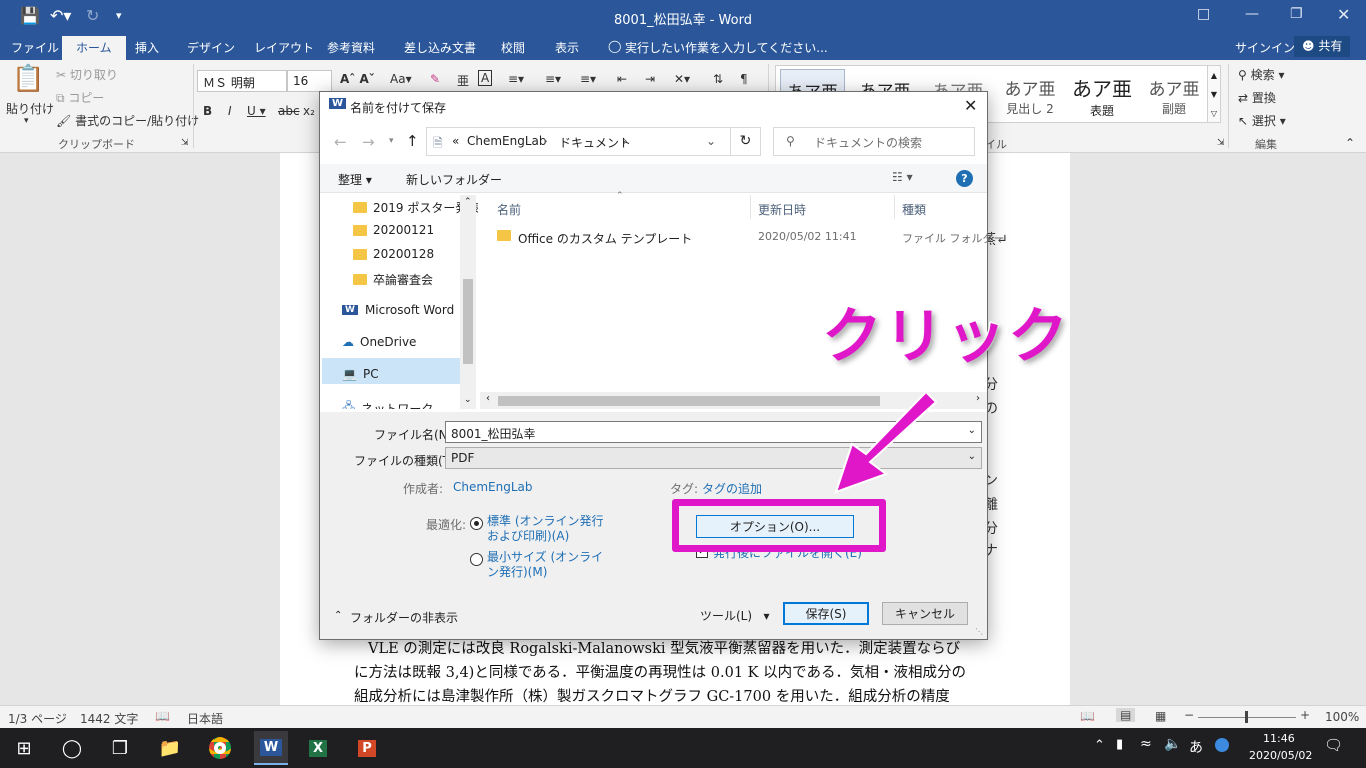 This screenshot has width=1366, height=768. What do you see at coordinates (1203, 14) in the screenshot?
I see `ribbon-display-options-icon: □` at bounding box center [1203, 14].